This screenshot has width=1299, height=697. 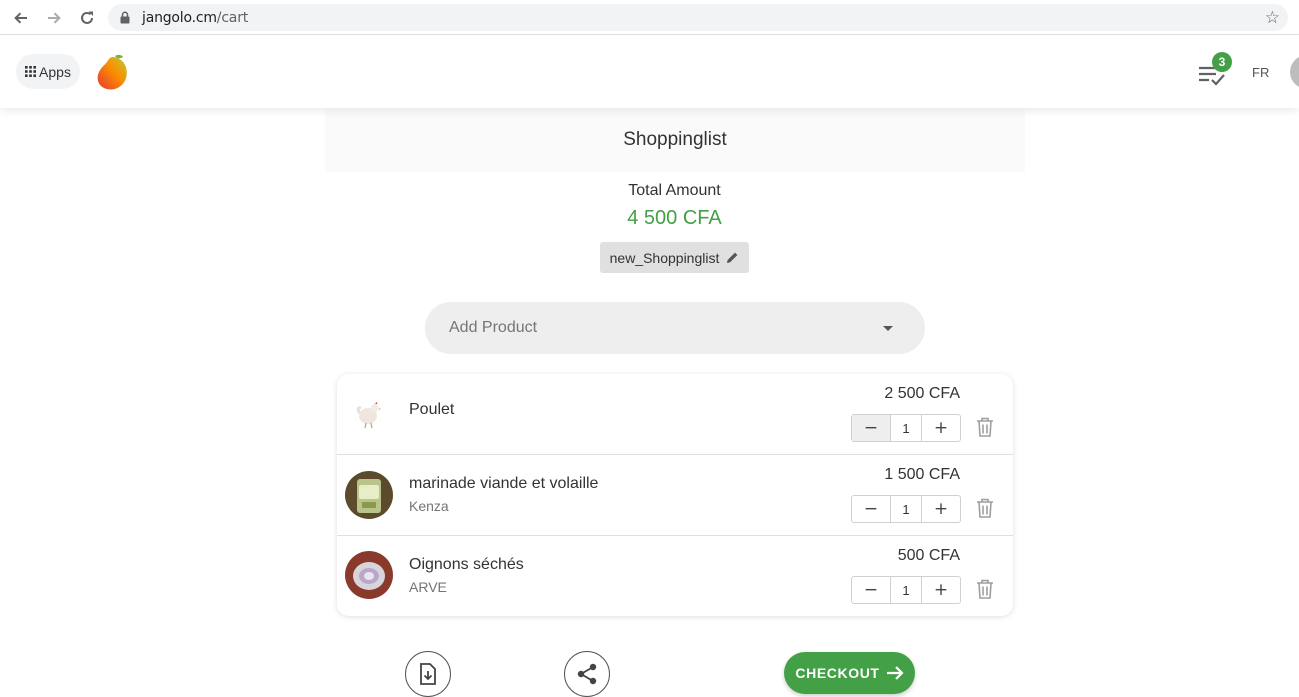 What do you see at coordinates (675, 328) in the screenshot?
I see `add-product-select: Add Product` at bounding box center [675, 328].